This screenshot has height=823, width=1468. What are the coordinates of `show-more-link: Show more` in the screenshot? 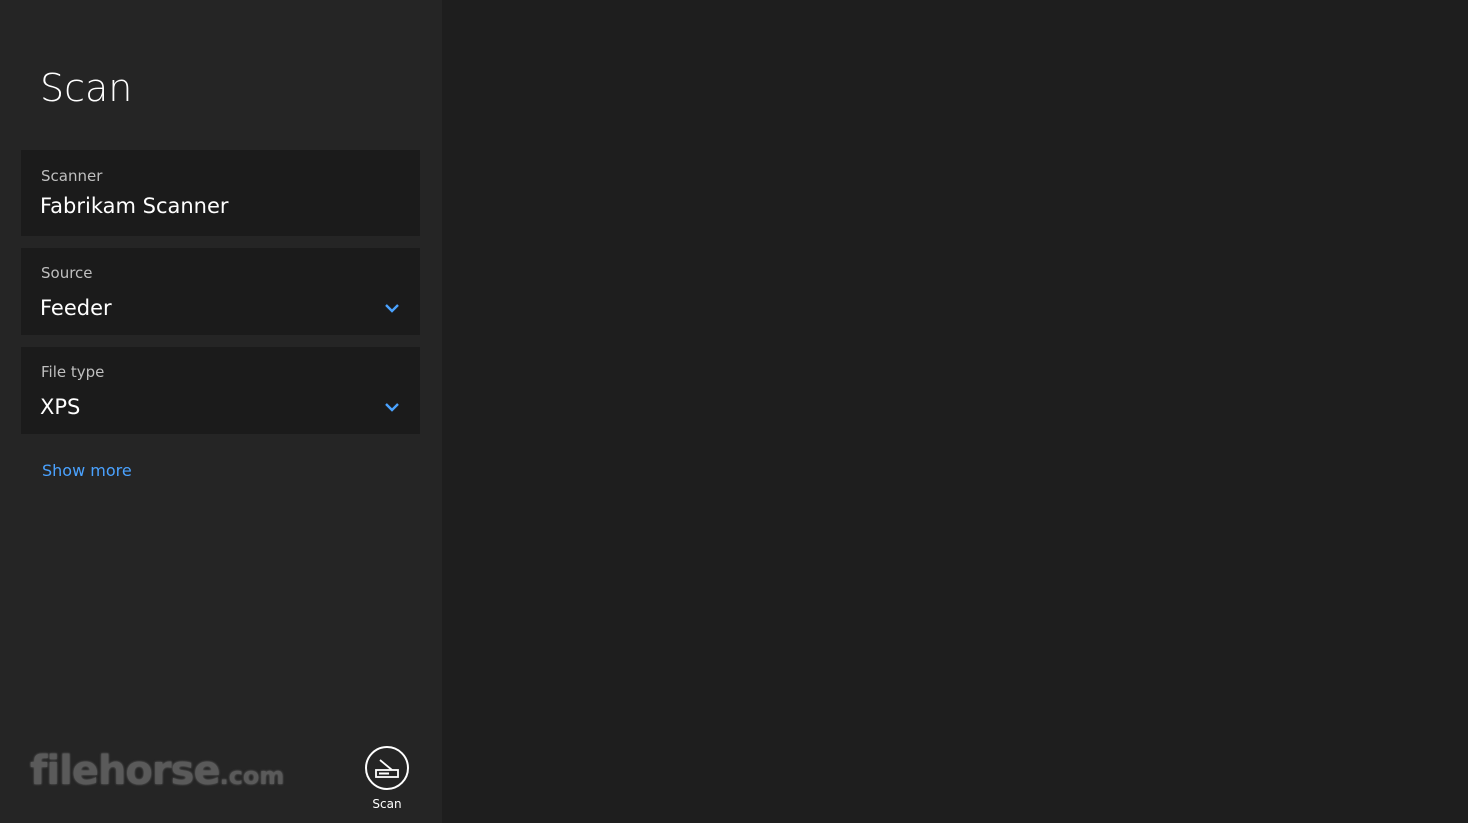 It's located at (87, 470).